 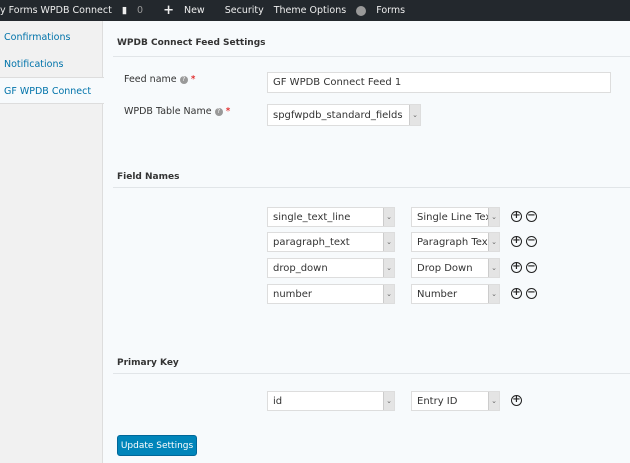 I want to click on field-value: Single Line Text, so click(x=456, y=217).